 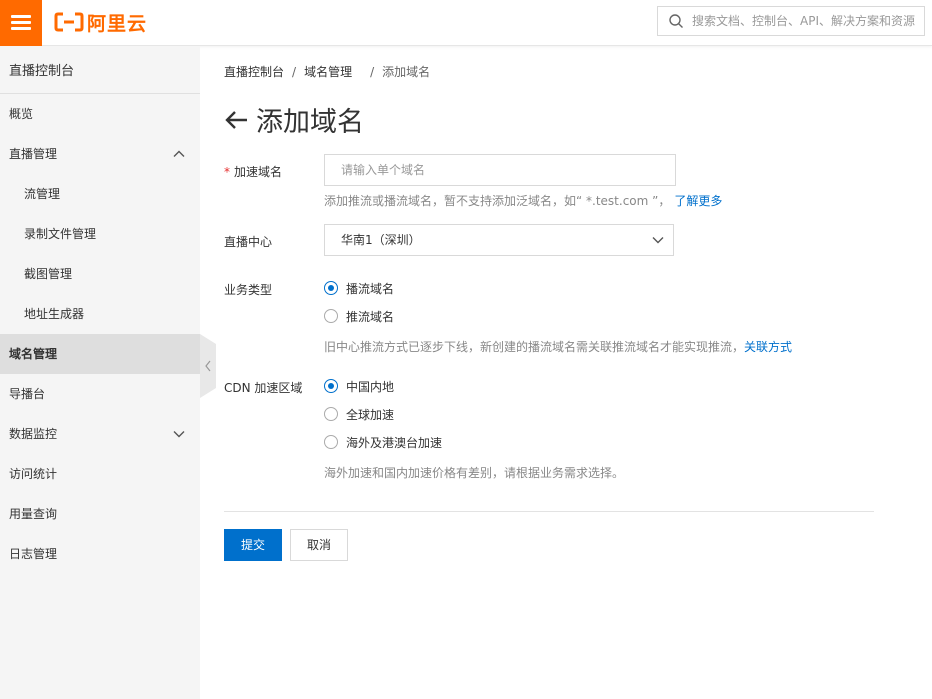 I want to click on business-type-hint: 旧中心推流方式已逐步下线，新创建的播流域名需关联推流域名才能实现推流，关联方式, so click(x=558, y=346).